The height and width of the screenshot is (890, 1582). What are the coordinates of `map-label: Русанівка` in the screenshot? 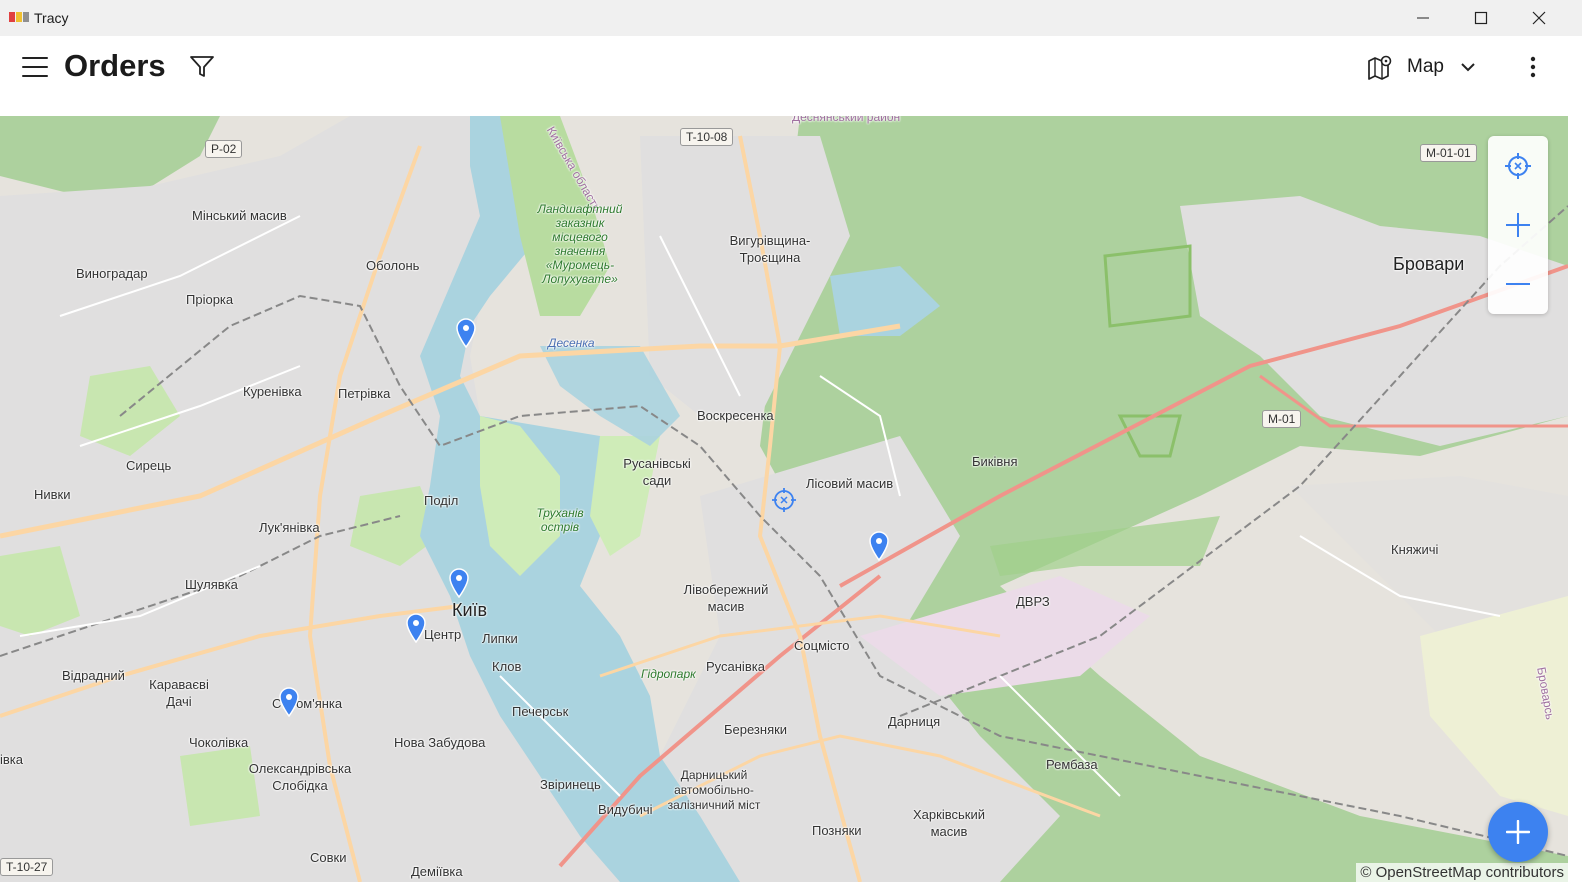 It's located at (735, 666).